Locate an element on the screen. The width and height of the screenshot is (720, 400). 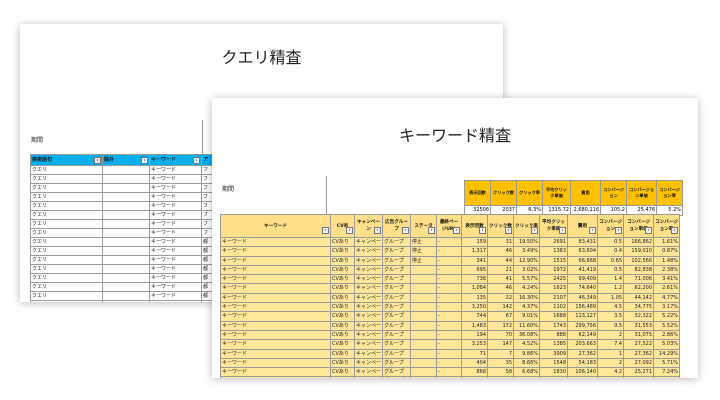
table-cell: 1,084 is located at coordinates (475, 288).